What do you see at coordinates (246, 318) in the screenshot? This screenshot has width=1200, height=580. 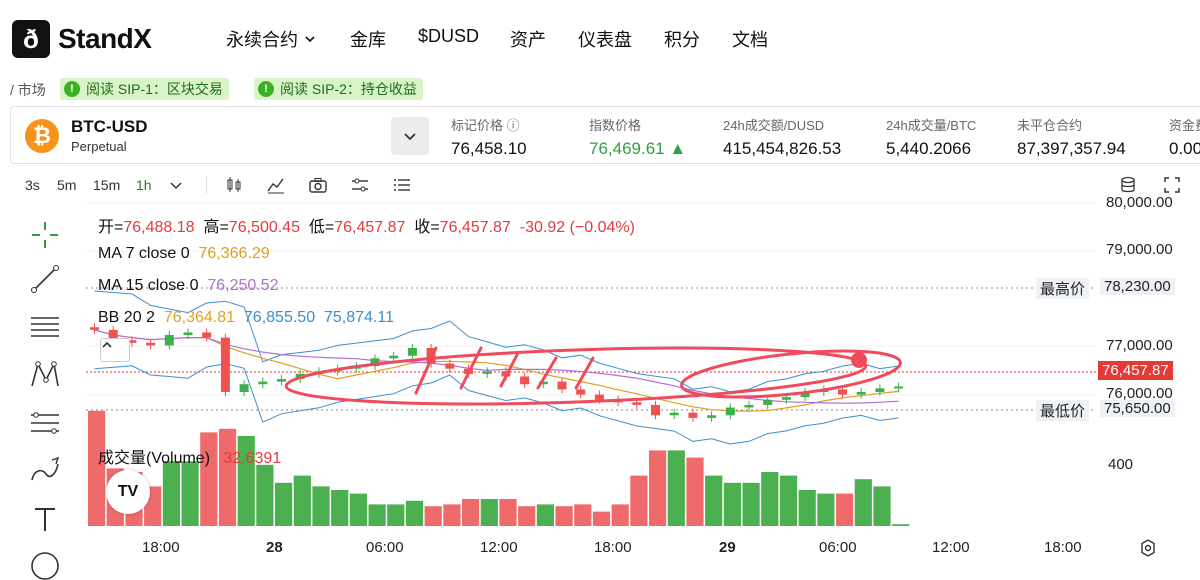 I see `bb-legend: BB 20 2 76,364.81 76,855.50 75,874.11` at bounding box center [246, 318].